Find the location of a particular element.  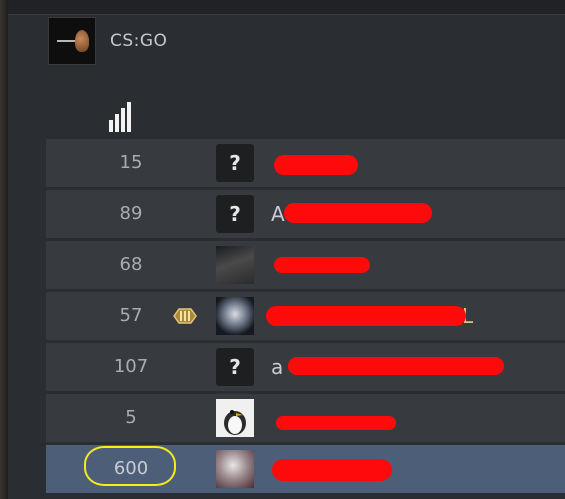

player-name: a is located at coordinates (277, 367).